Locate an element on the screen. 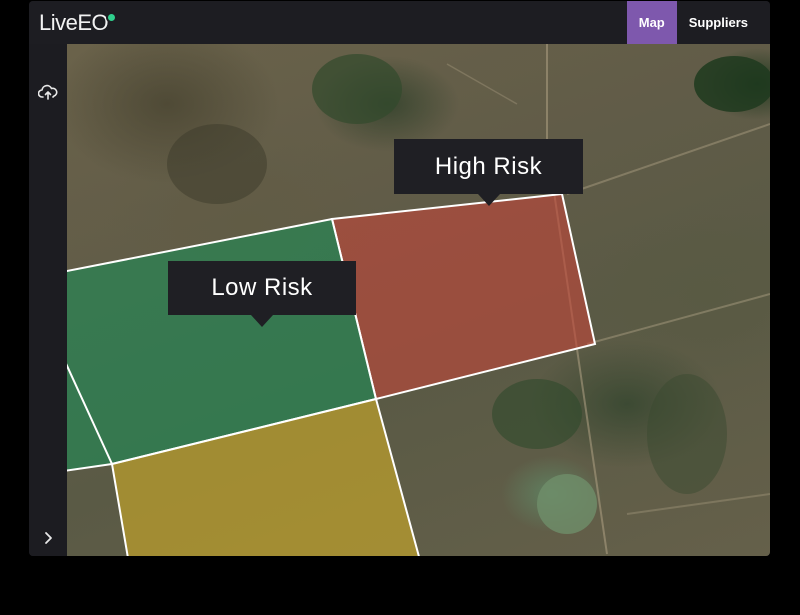 Image resolution: width=800 pixels, height=615 pixels. high-risk-parcel is located at coordinates (463, 296).